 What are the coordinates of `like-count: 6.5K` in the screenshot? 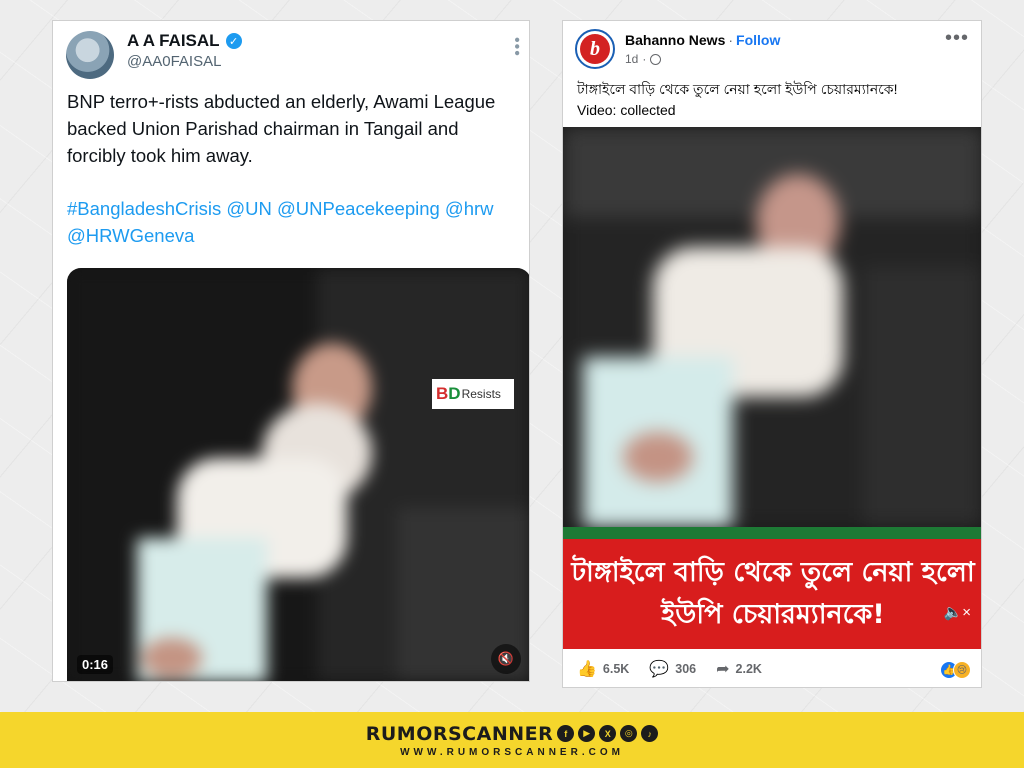 It's located at (616, 669).